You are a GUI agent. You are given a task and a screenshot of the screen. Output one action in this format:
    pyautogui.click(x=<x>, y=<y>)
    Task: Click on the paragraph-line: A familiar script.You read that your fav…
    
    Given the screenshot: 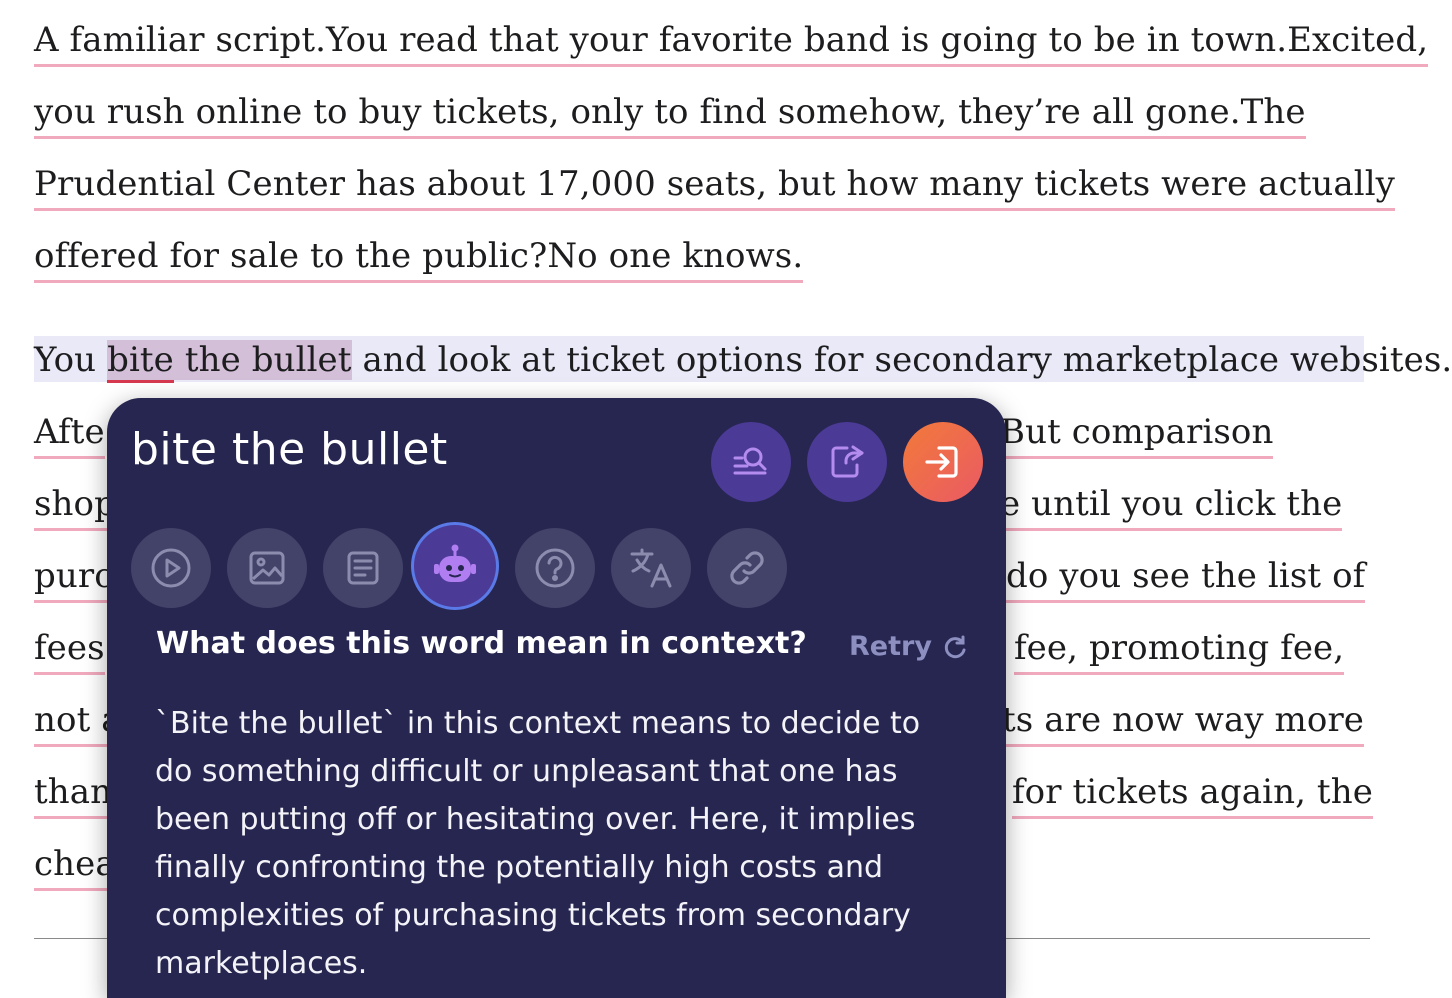 What is the action you would take?
    pyautogui.click(x=731, y=42)
    